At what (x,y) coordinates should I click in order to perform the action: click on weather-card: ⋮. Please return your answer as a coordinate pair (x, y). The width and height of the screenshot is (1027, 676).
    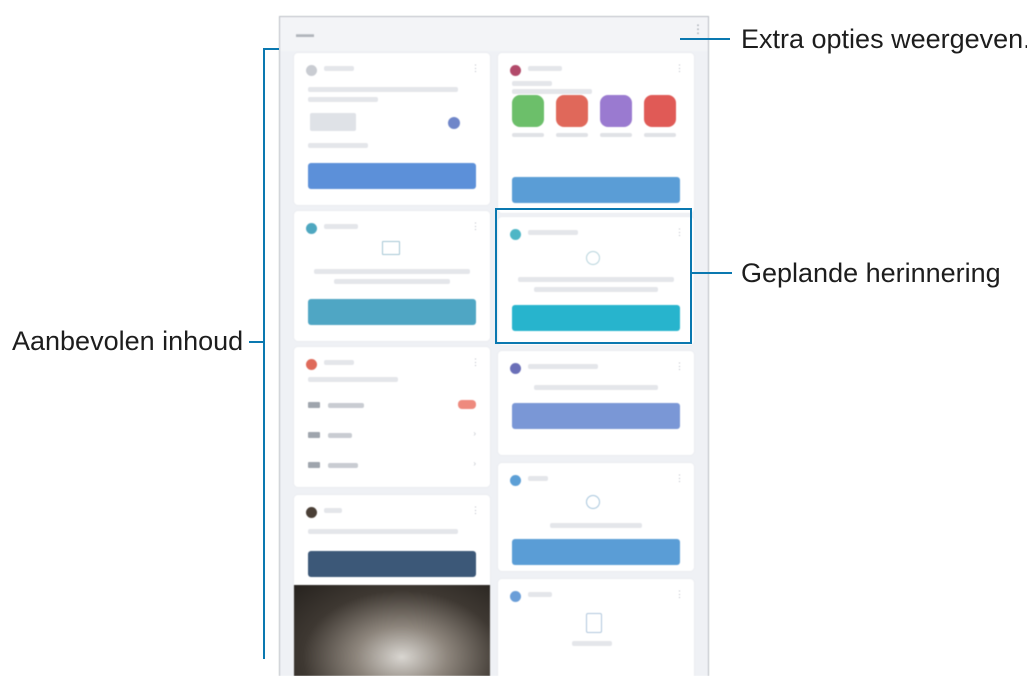
    Looking at the image, I should click on (392, 129).